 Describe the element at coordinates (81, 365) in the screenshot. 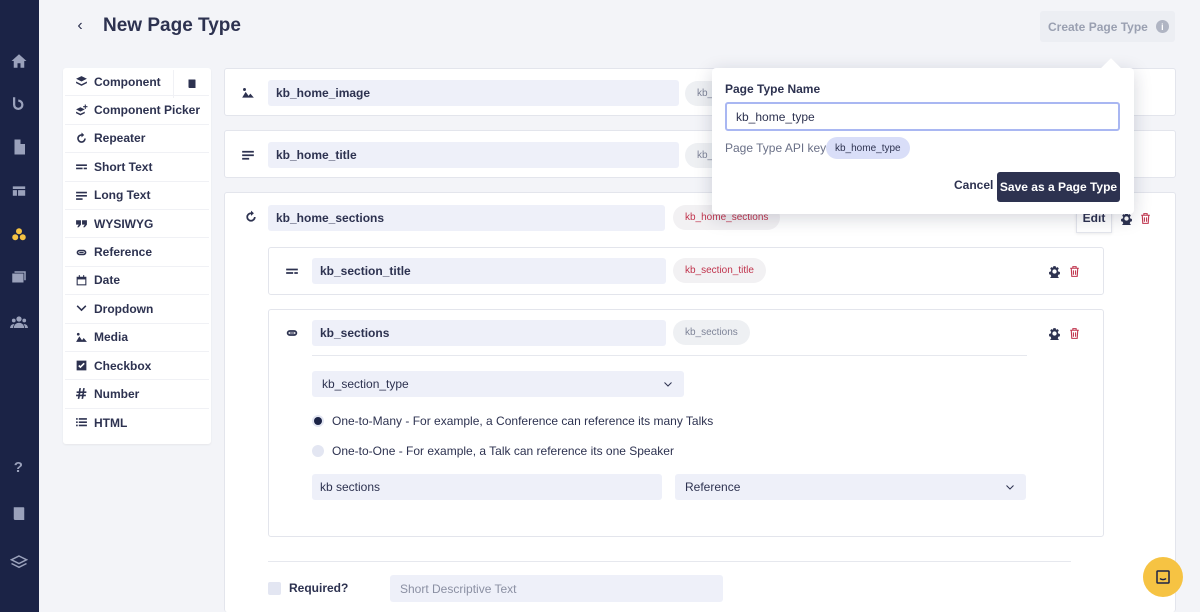

I see `checkbox-icon` at that location.